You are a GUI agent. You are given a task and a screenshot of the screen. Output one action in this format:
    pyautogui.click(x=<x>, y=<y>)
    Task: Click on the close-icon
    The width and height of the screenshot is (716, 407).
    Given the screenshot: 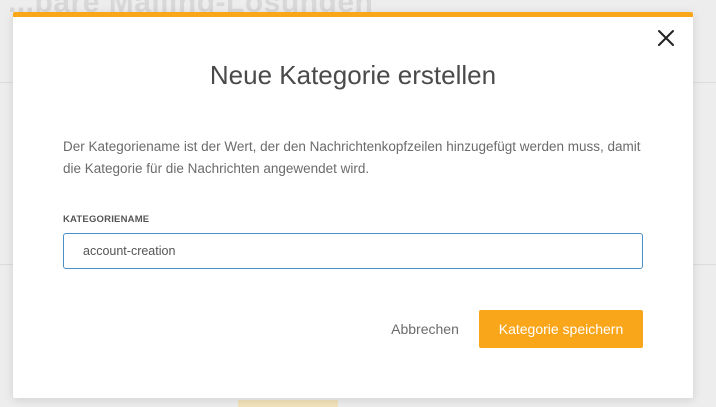 What is the action you would take?
    pyautogui.click(x=666, y=38)
    